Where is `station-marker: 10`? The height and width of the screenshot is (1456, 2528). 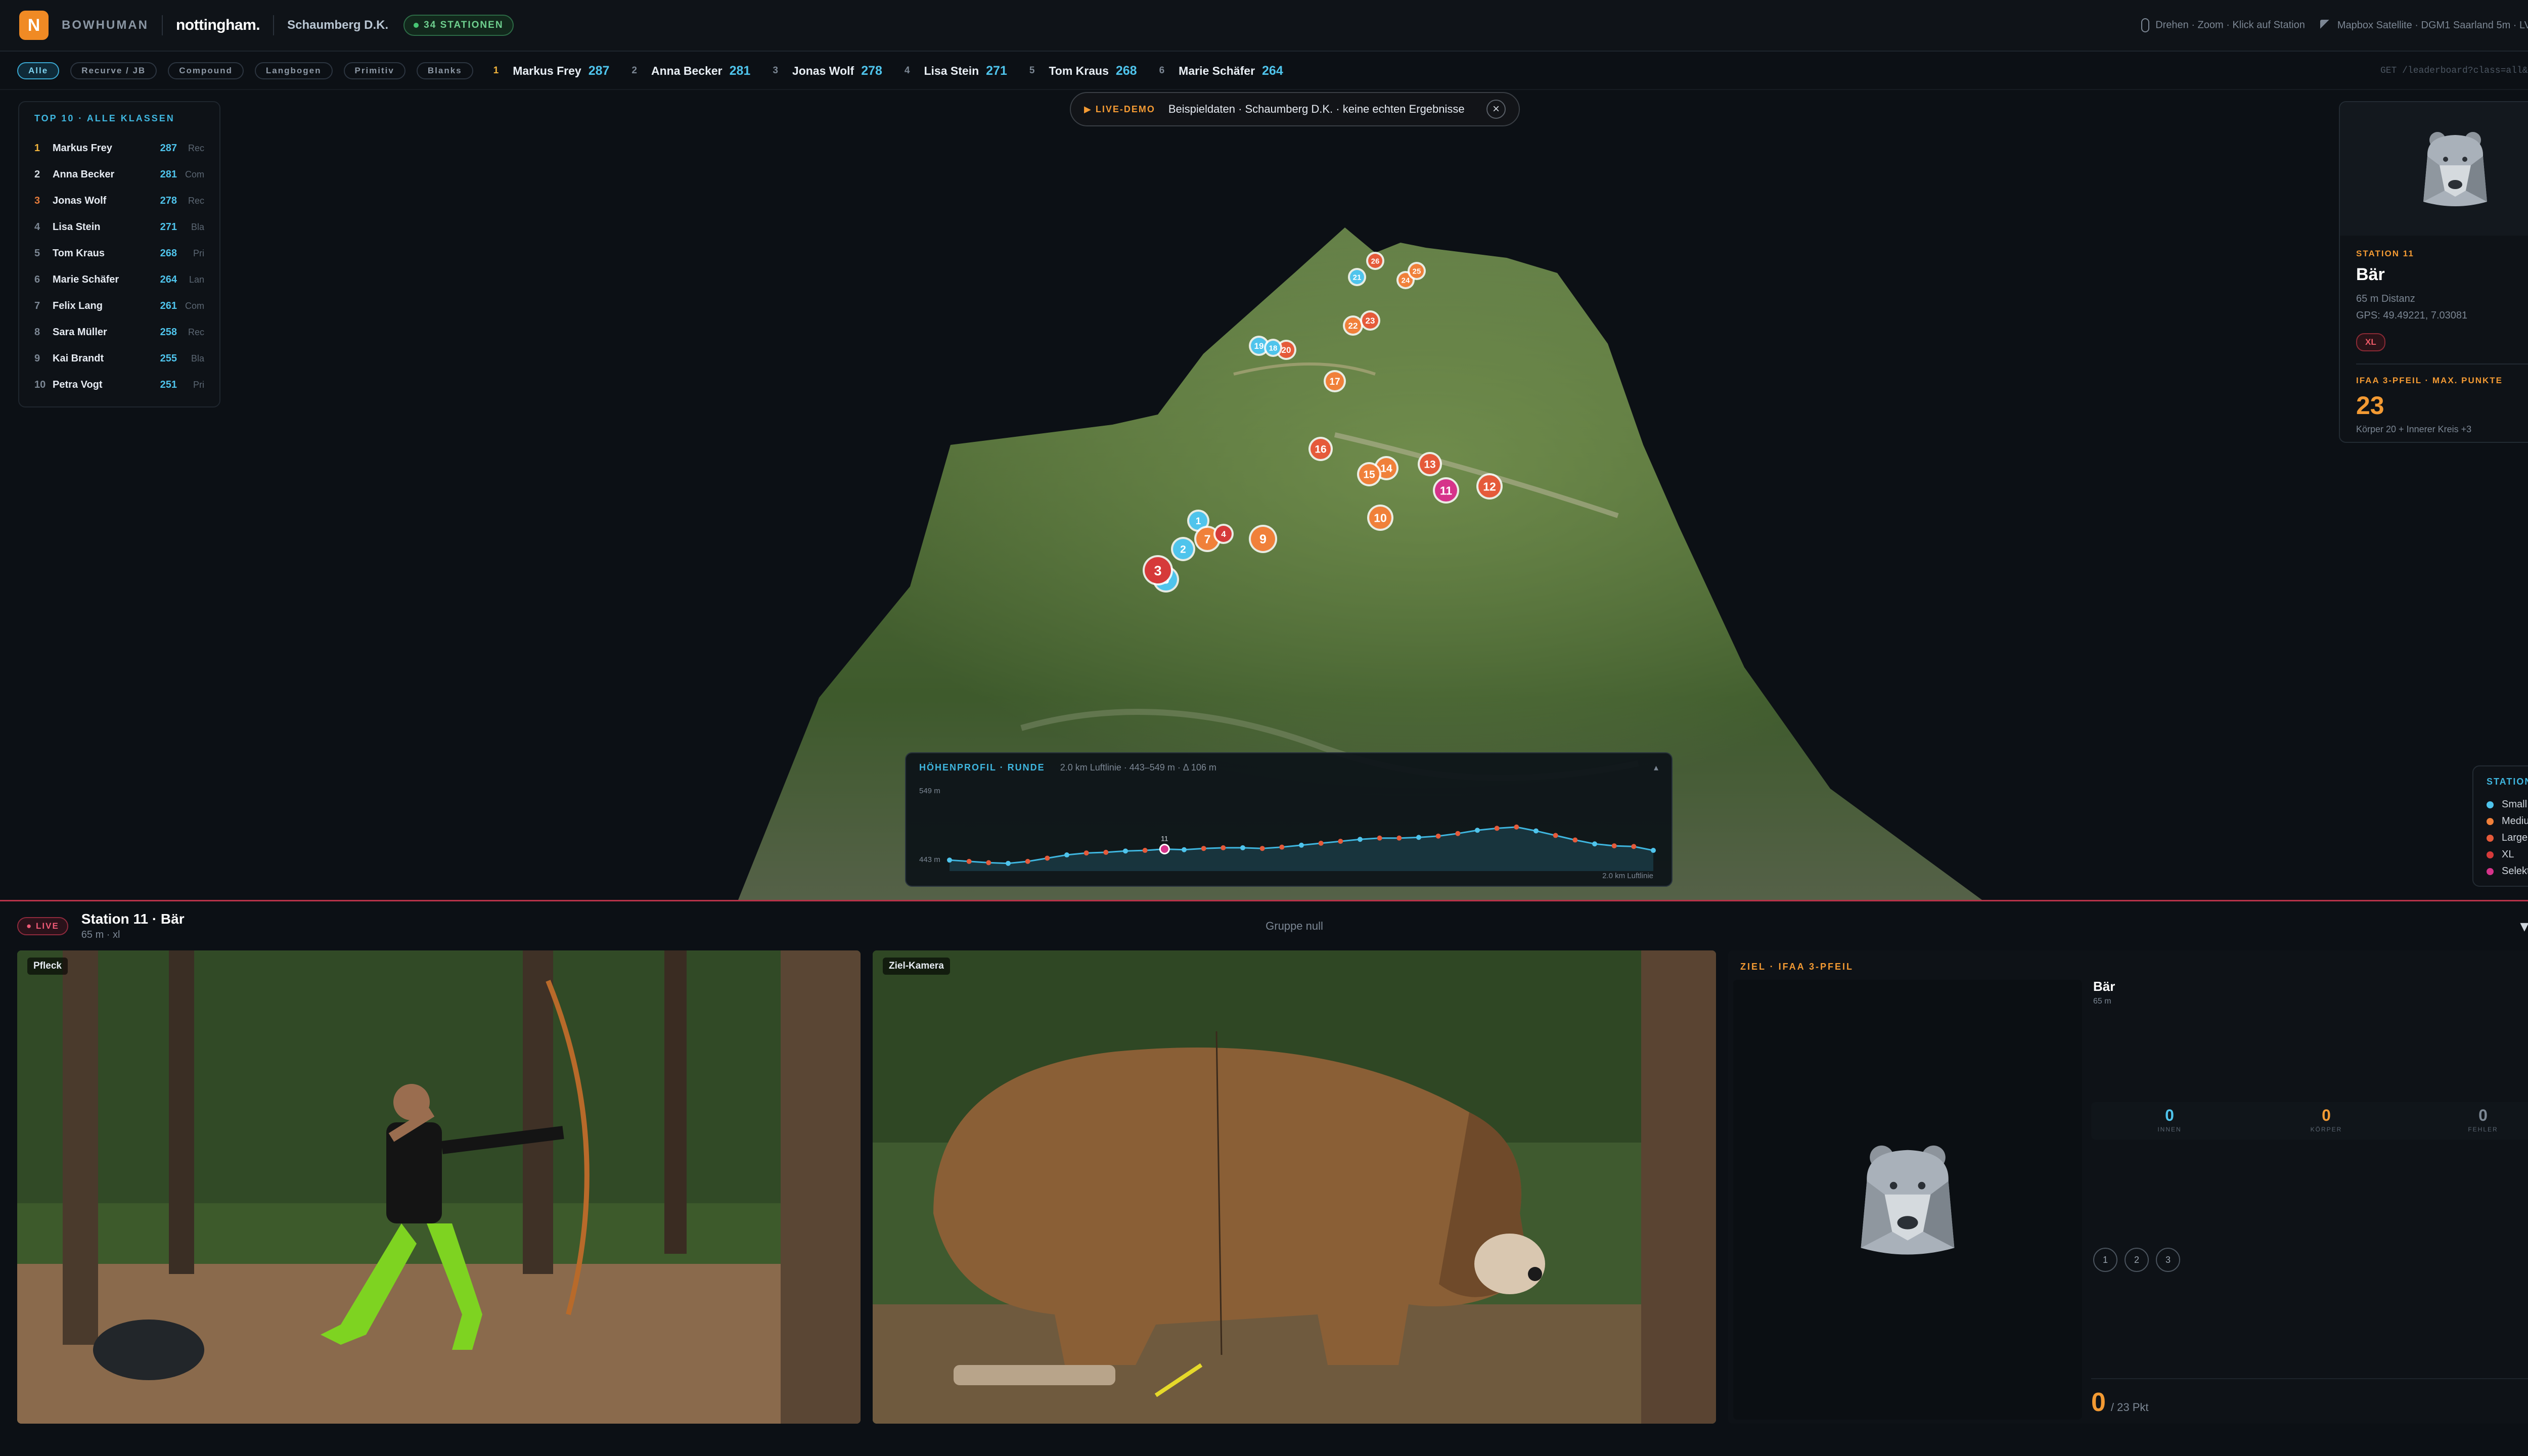 station-marker: 10 is located at coordinates (1380, 518).